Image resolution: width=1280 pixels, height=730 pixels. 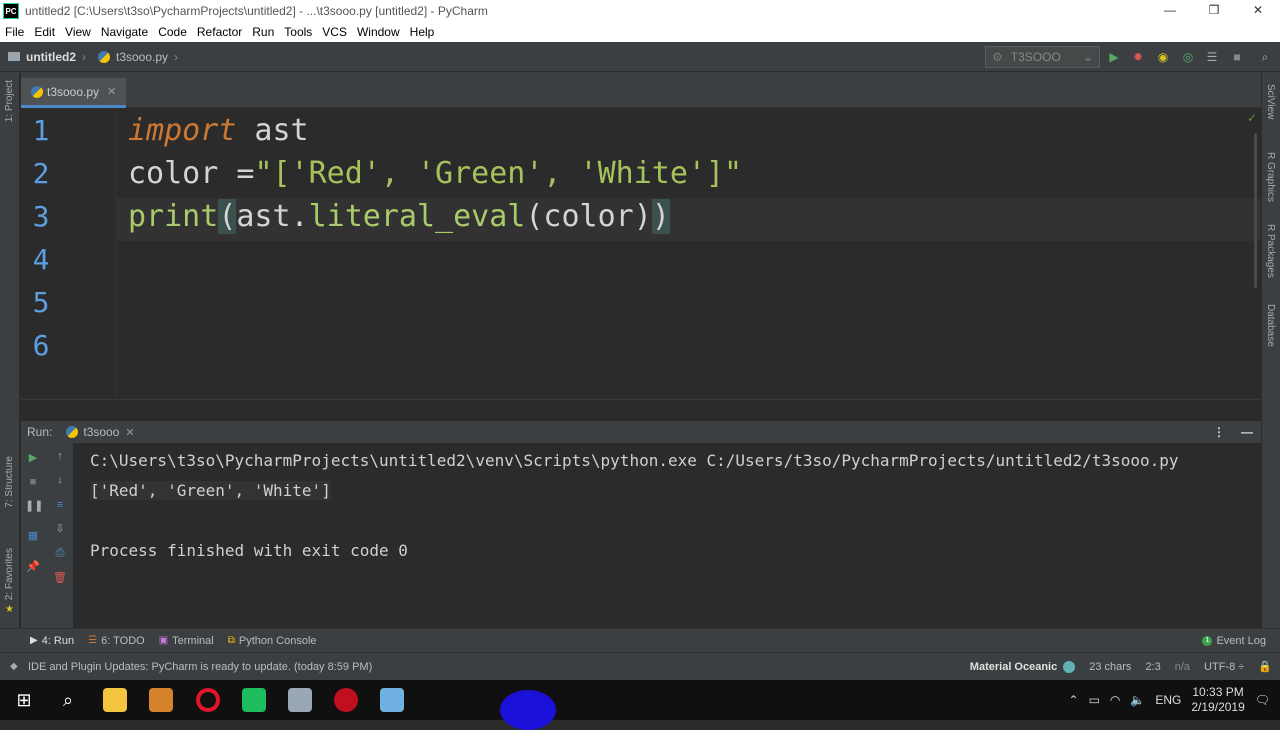 What do you see at coordinates (1224, 667) in the screenshot?
I see `file-encoding: UTF-8 ÷` at bounding box center [1224, 667].